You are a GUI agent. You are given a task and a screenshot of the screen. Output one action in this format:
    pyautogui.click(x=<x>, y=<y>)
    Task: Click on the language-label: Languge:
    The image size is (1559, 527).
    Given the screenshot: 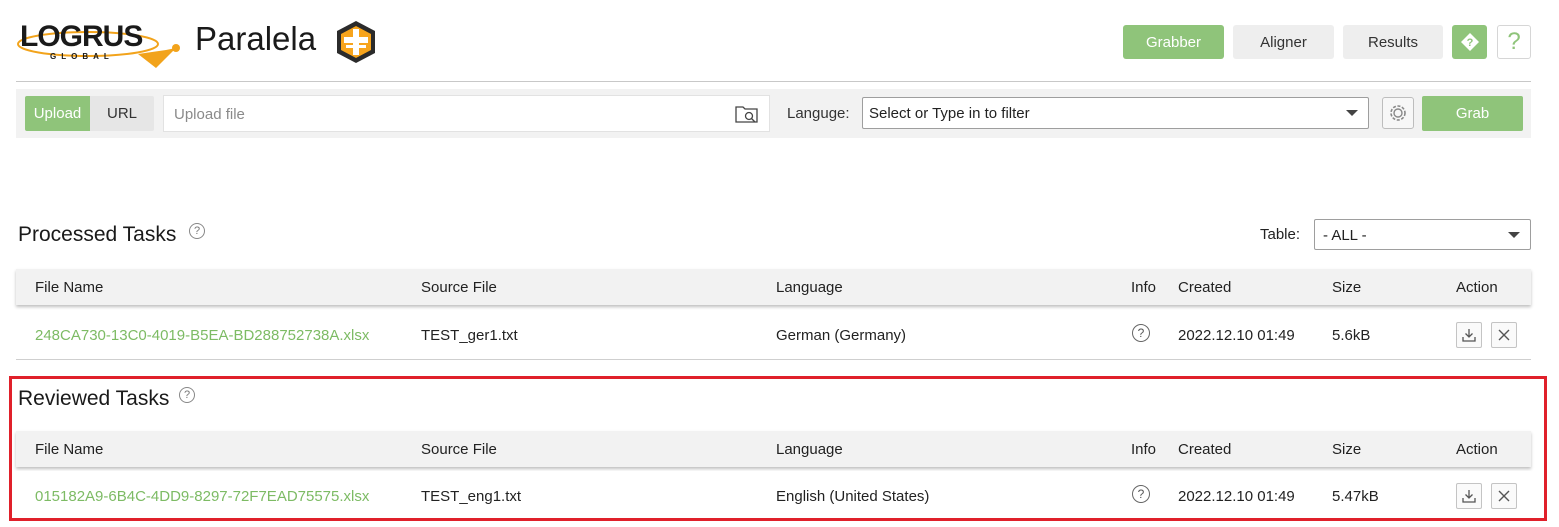 What is the action you would take?
    pyautogui.click(x=818, y=113)
    